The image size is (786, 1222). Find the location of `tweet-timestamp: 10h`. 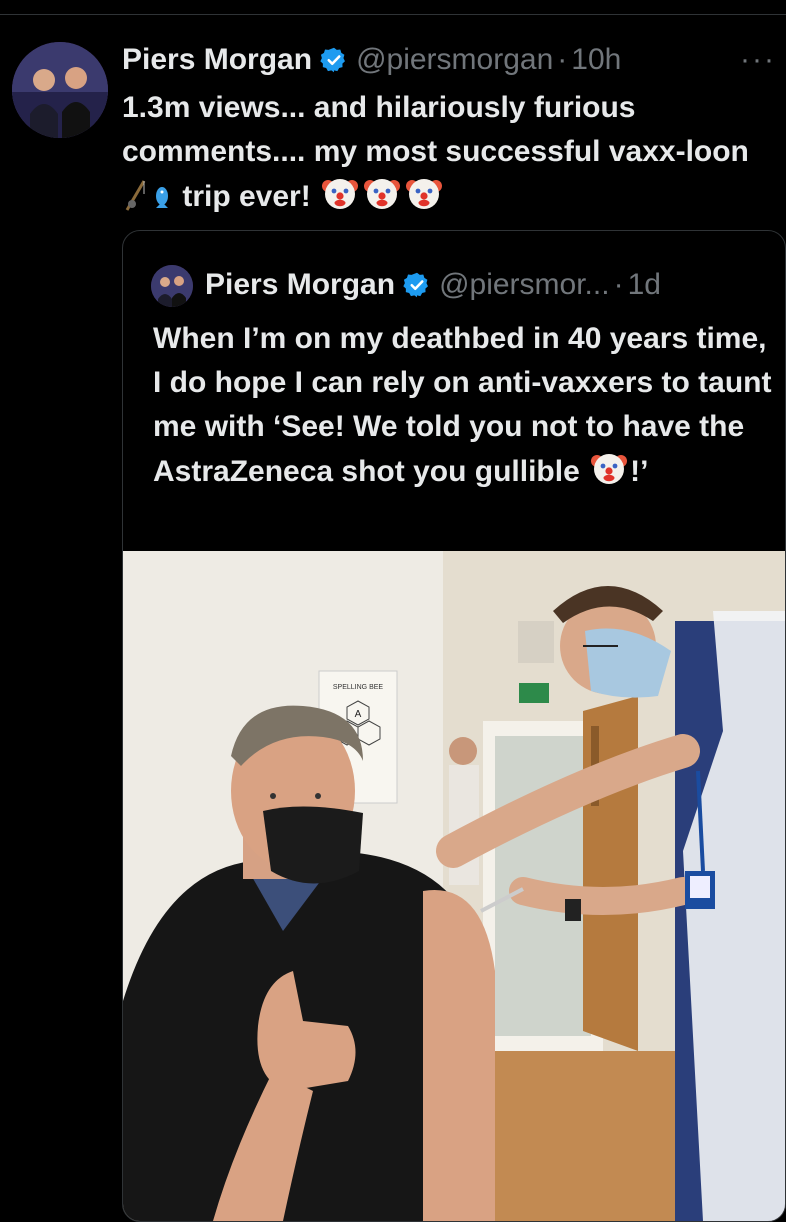

tweet-timestamp: 10h is located at coordinates (596, 60).